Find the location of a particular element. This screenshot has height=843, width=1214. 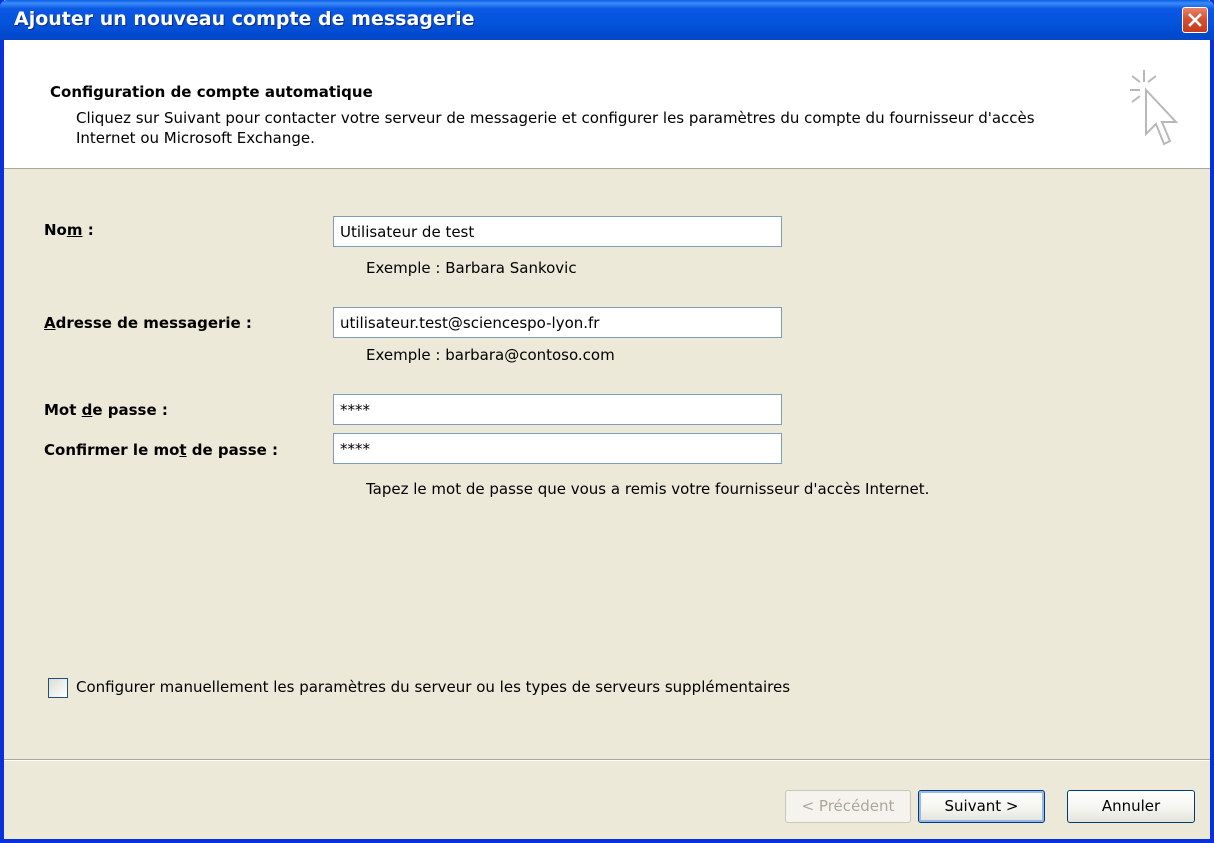

email-label: Adresse de messagerie : is located at coordinates (148, 323).